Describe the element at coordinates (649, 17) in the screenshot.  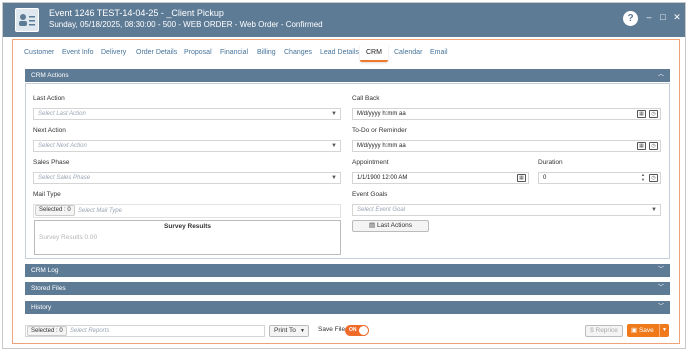
I see `minimize-icon: –` at that location.